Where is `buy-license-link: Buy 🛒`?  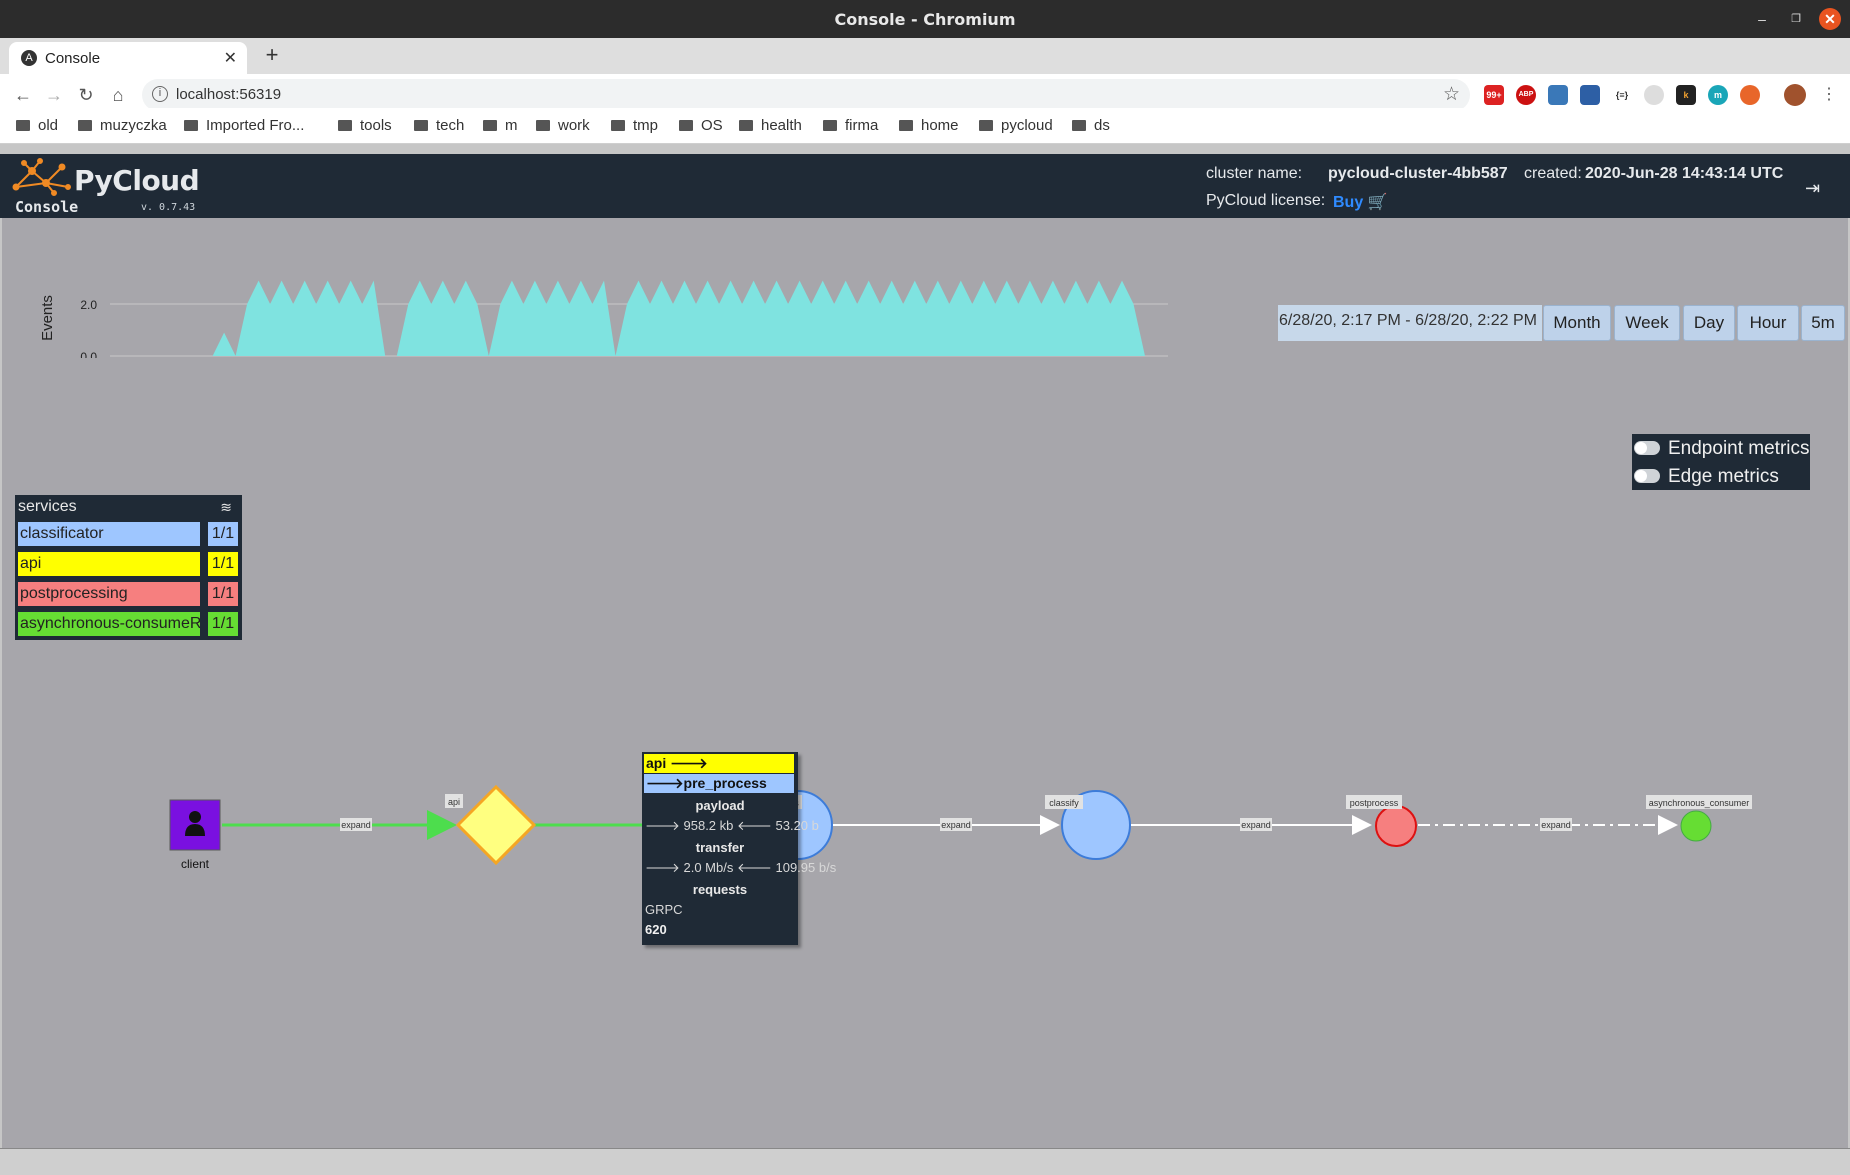
buy-license-link: Buy 🛒 is located at coordinates (1360, 202).